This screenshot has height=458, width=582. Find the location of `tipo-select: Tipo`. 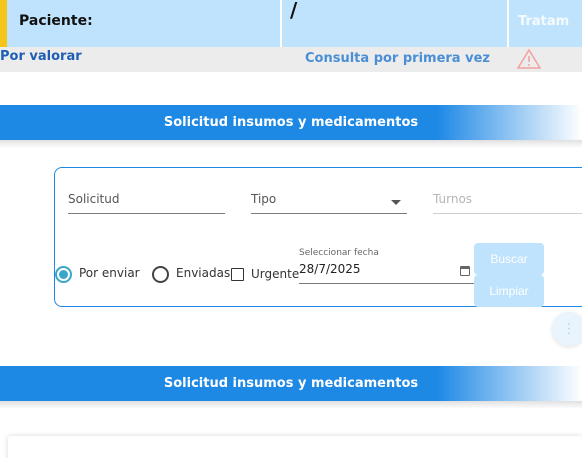

tipo-select: Tipo is located at coordinates (329, 202).